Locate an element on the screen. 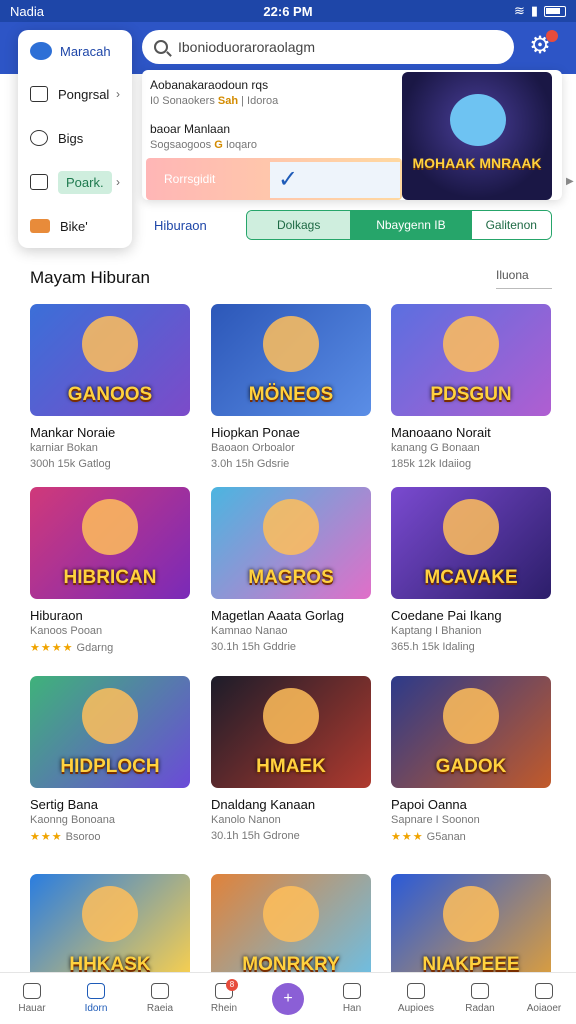 The image size is (576, 1024). game-logo-text: HMAEK is located at coordinates (291, 766).